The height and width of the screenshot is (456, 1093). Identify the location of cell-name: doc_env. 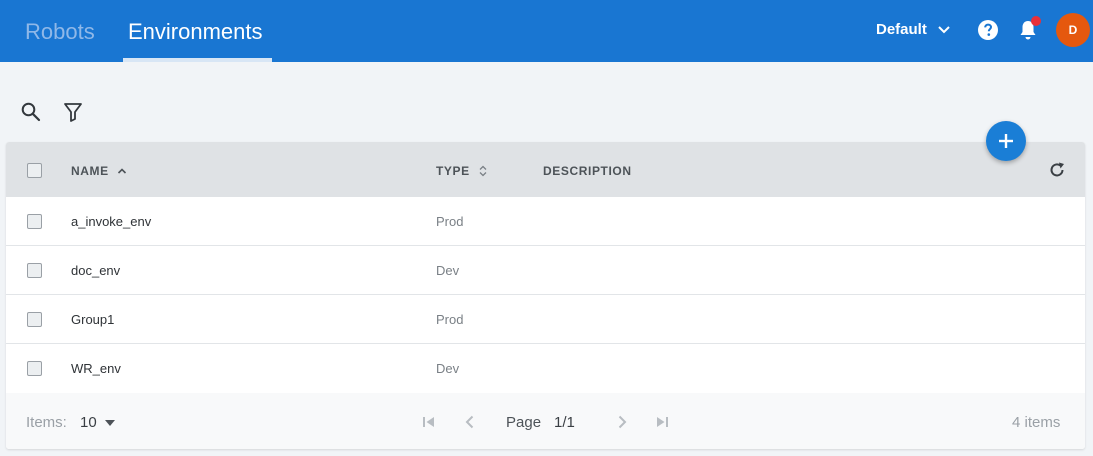
(96, 270).